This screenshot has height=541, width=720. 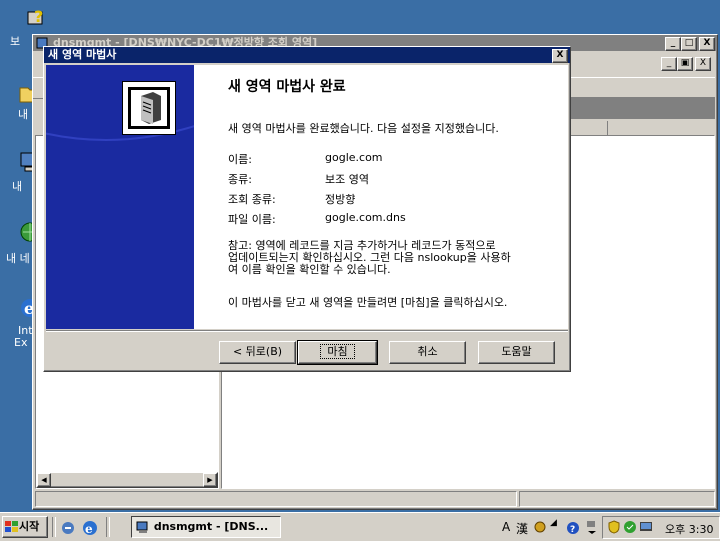 I want to click on update-icon, so click(x=630, y=527).